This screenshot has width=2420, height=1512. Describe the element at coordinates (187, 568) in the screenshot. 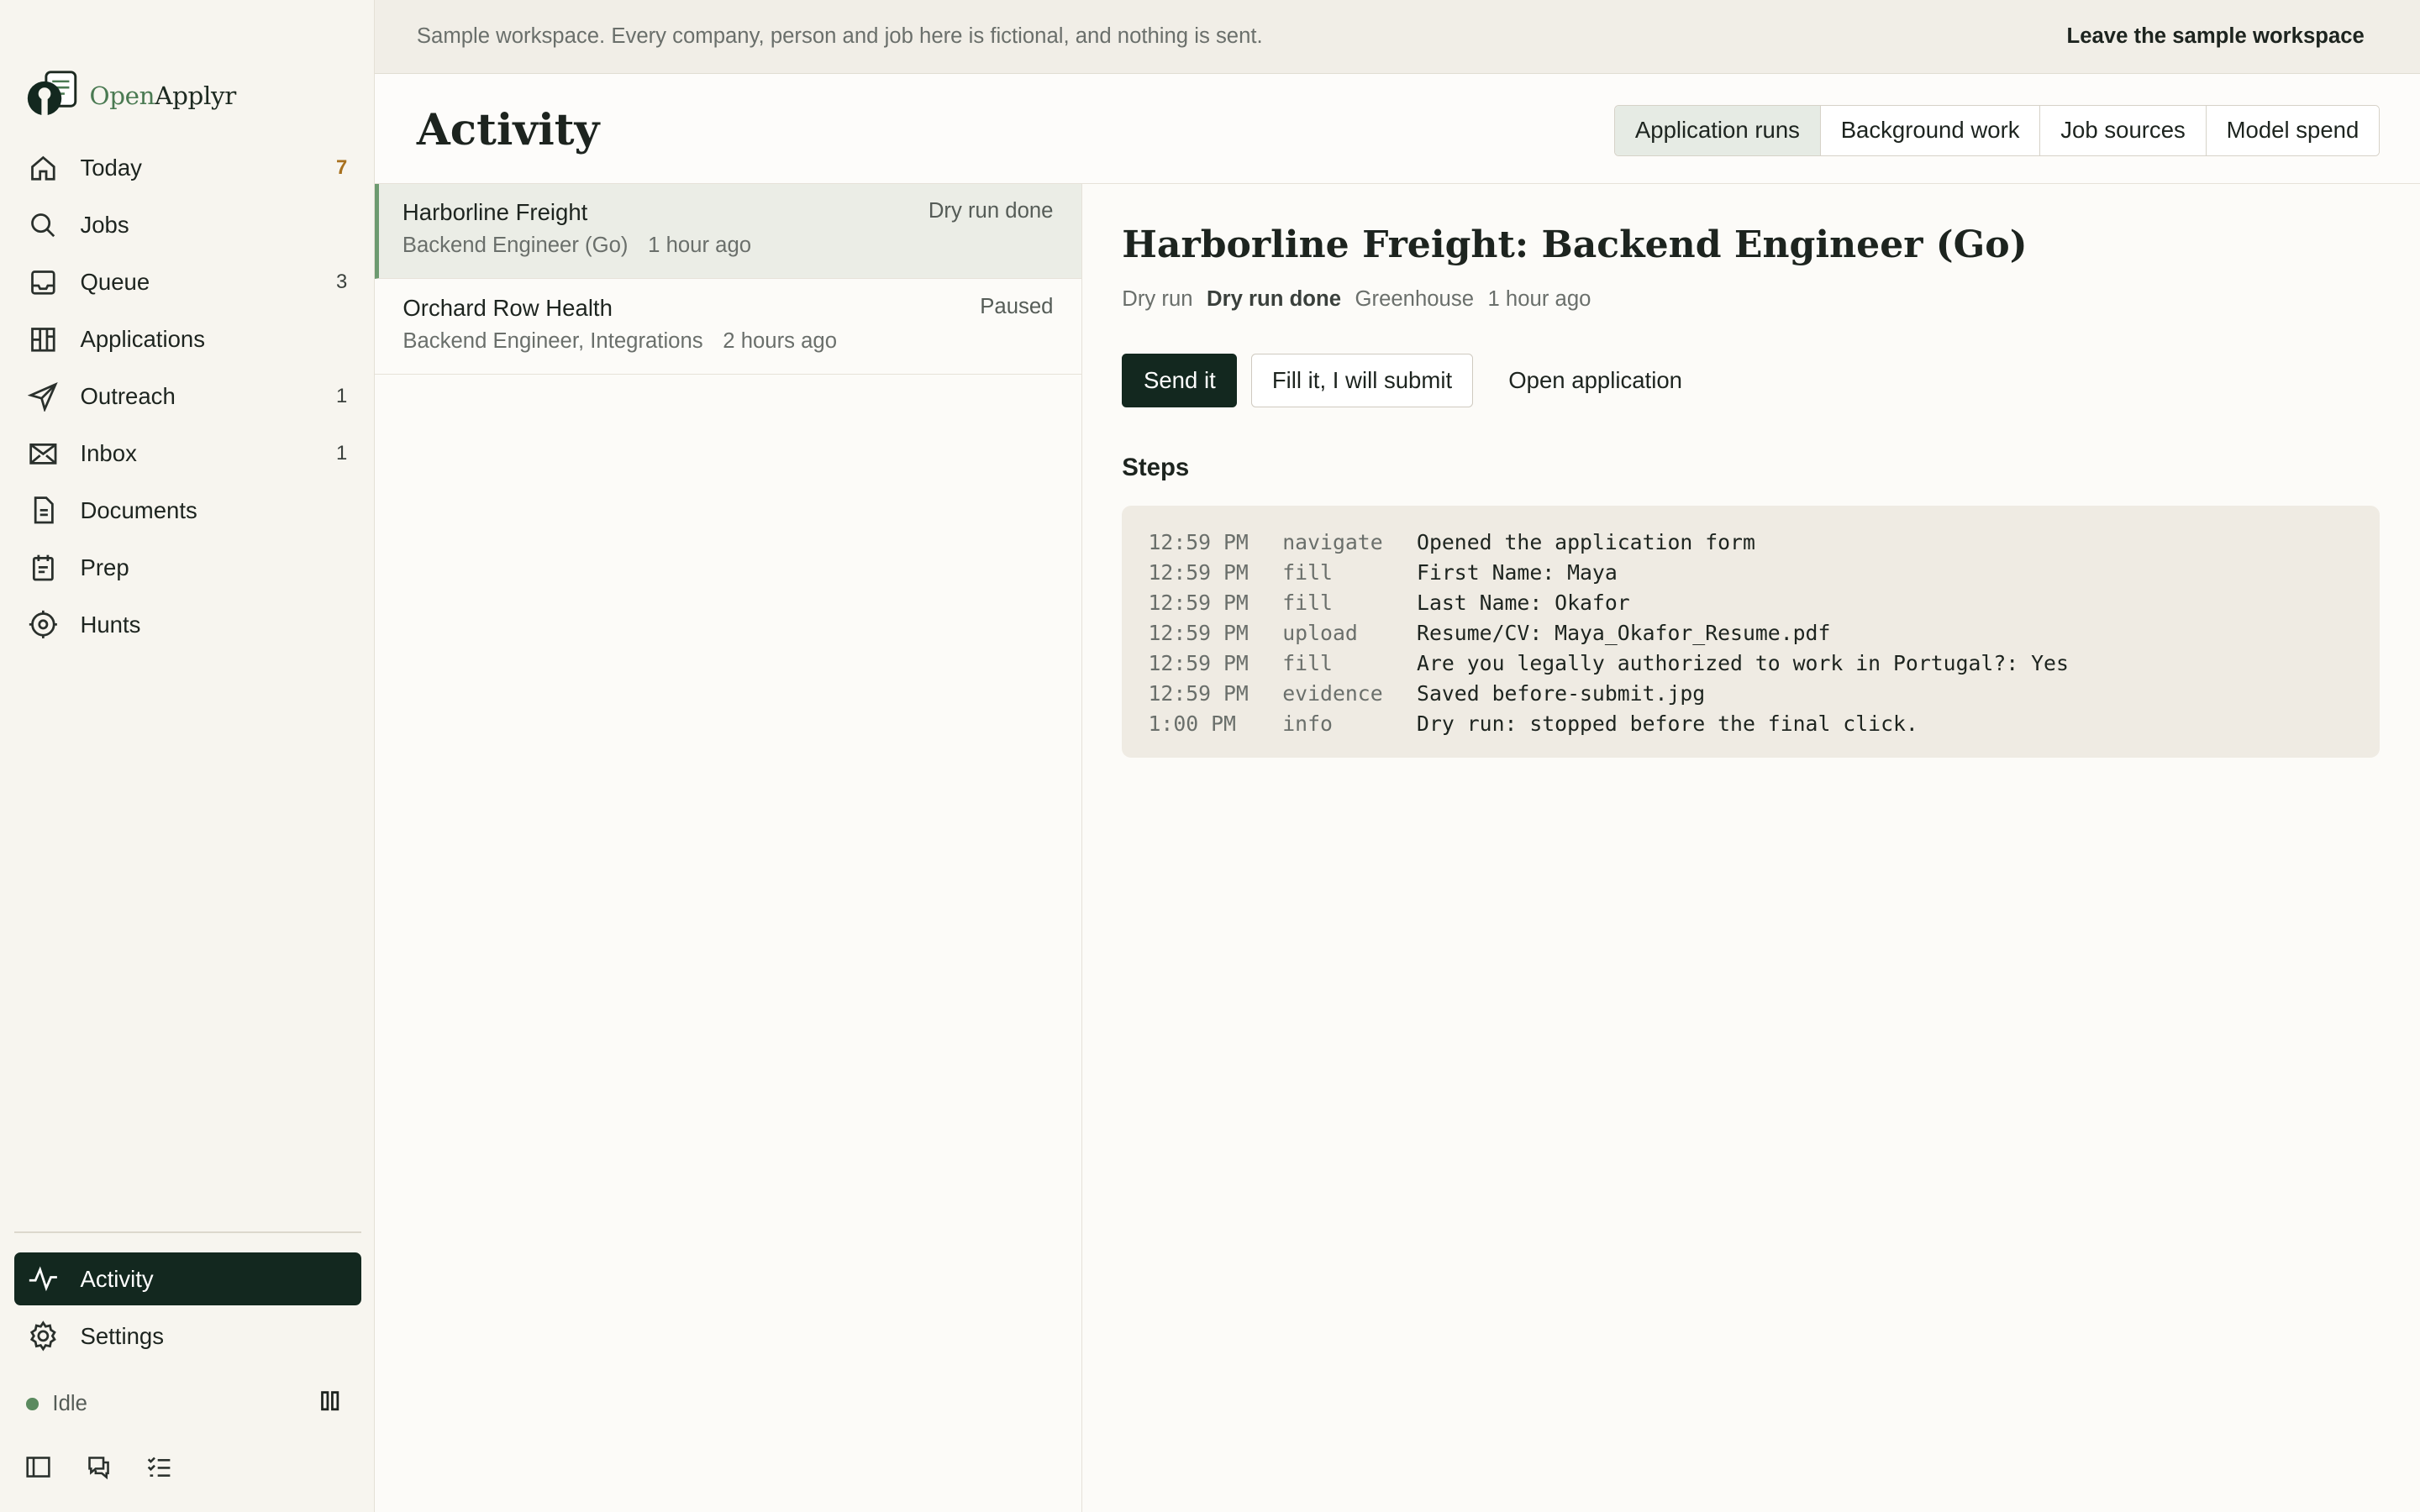

I see `nav-item-prep: Prep` at that location.